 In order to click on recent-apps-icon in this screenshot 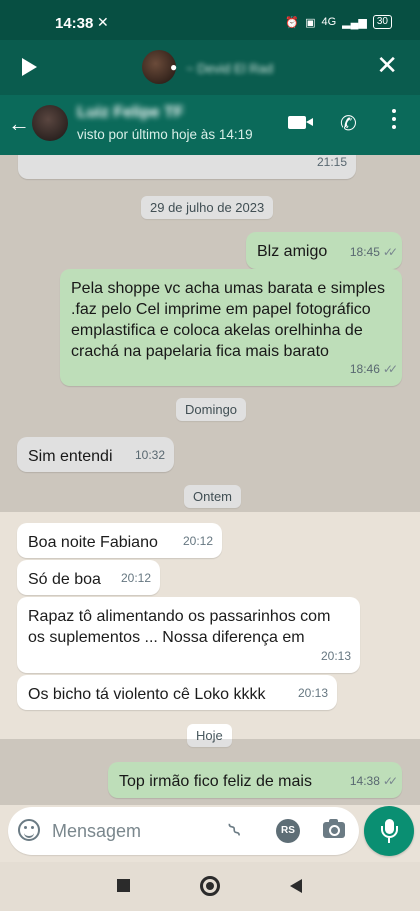, I will do `click(123, 885)`.